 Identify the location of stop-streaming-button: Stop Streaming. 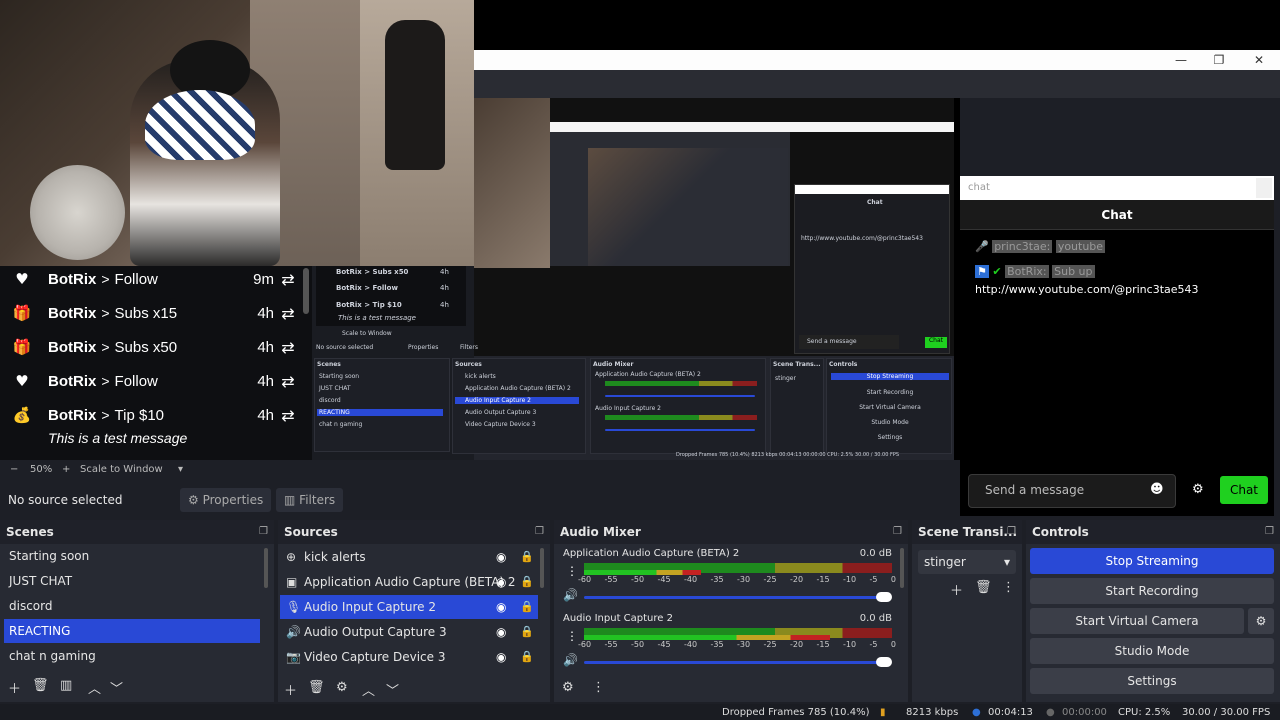
(1152, 561).